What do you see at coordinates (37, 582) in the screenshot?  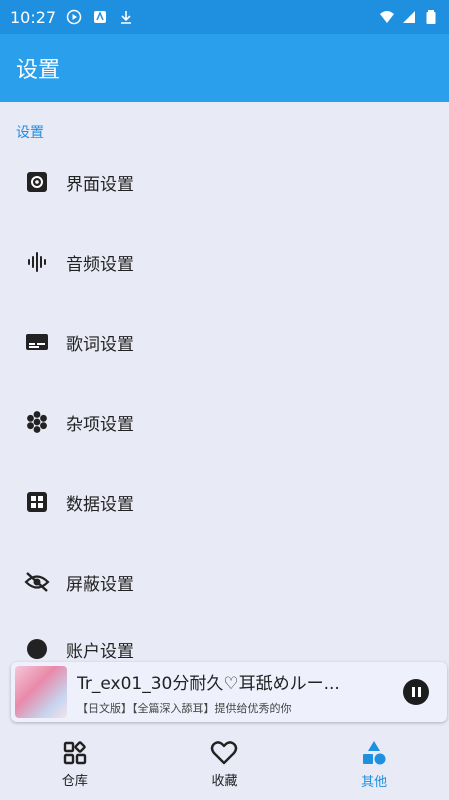 I see `eye-off-icon` at bounding box center [37, 582].